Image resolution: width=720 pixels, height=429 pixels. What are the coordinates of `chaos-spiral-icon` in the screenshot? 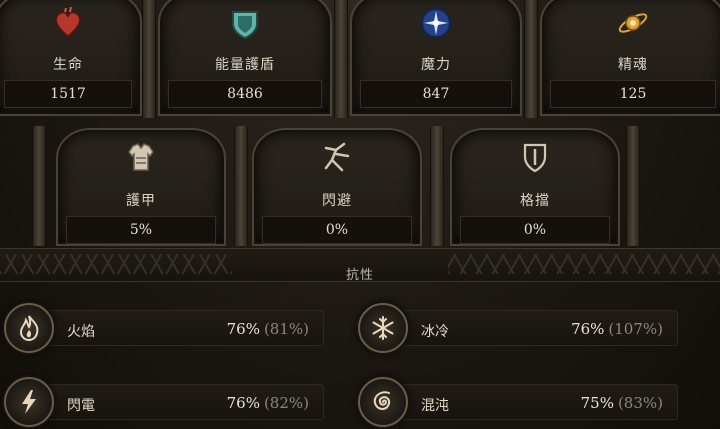 It's located at (382, 401).